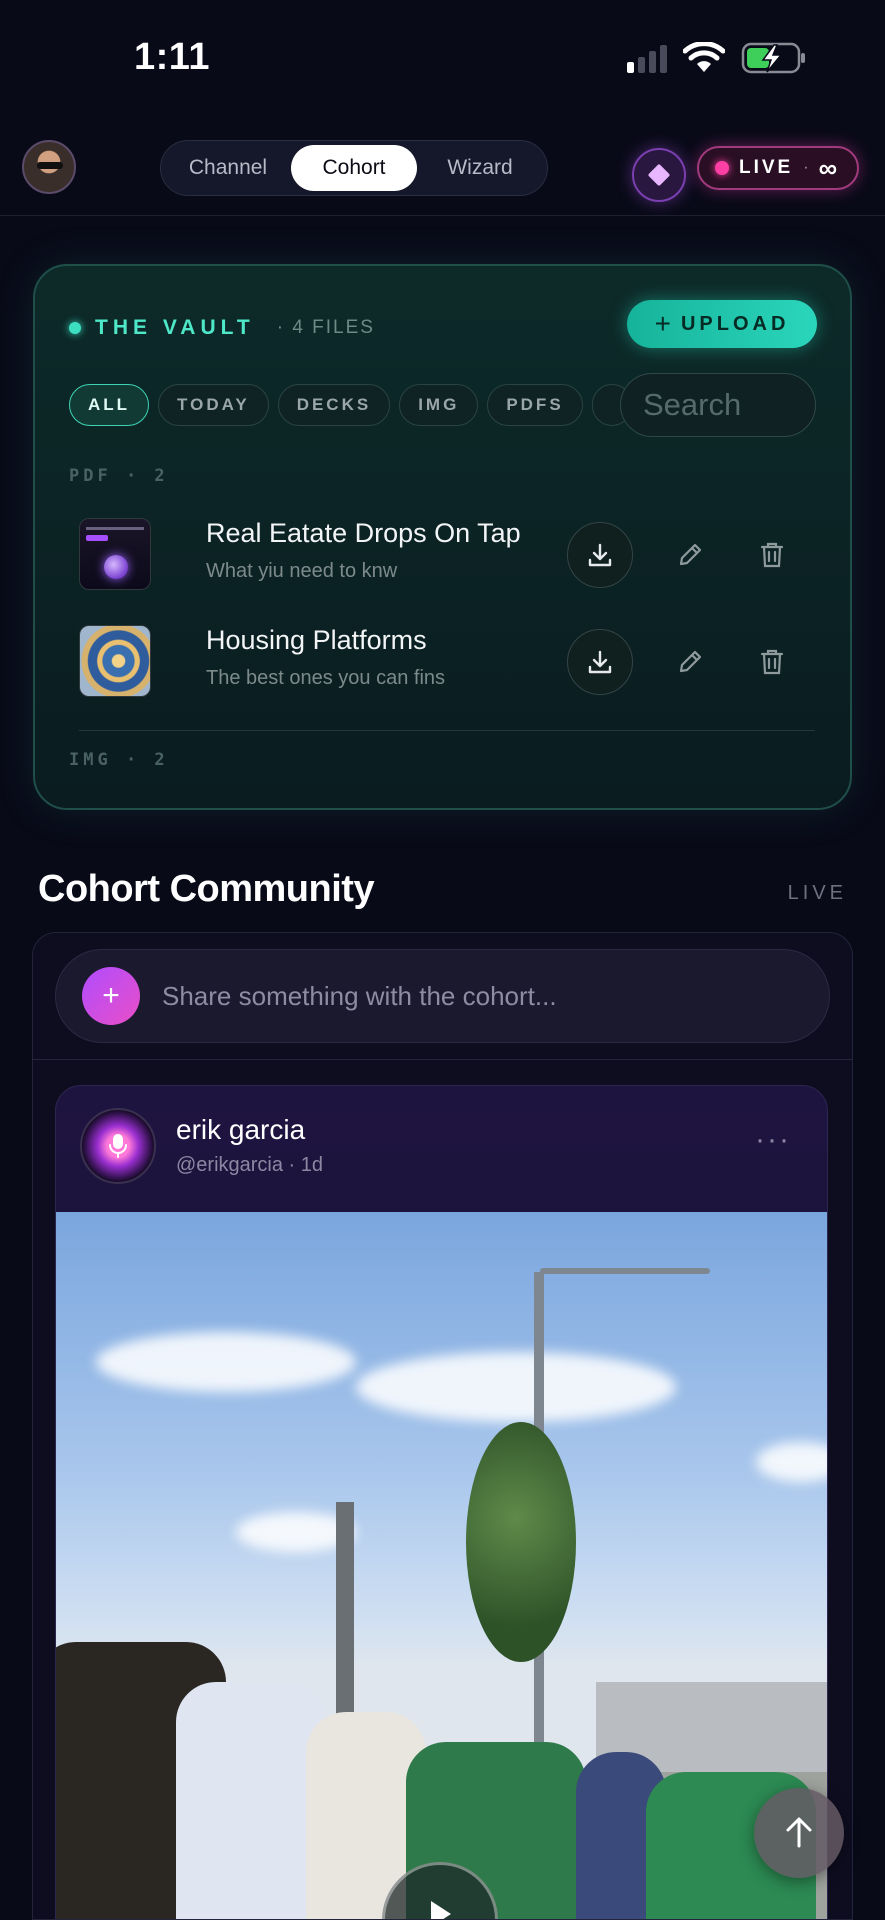  I want to click on upload-button: + UPLOAD, so click(722, 324).